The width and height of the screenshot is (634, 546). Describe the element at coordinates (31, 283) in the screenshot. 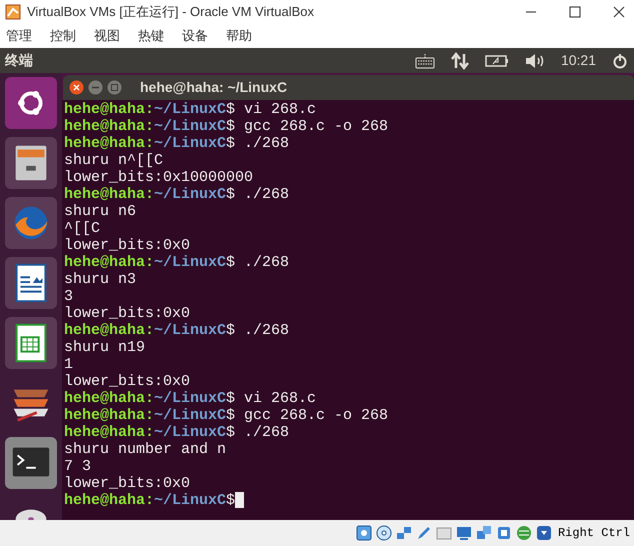

I see `document-icon` at that location.